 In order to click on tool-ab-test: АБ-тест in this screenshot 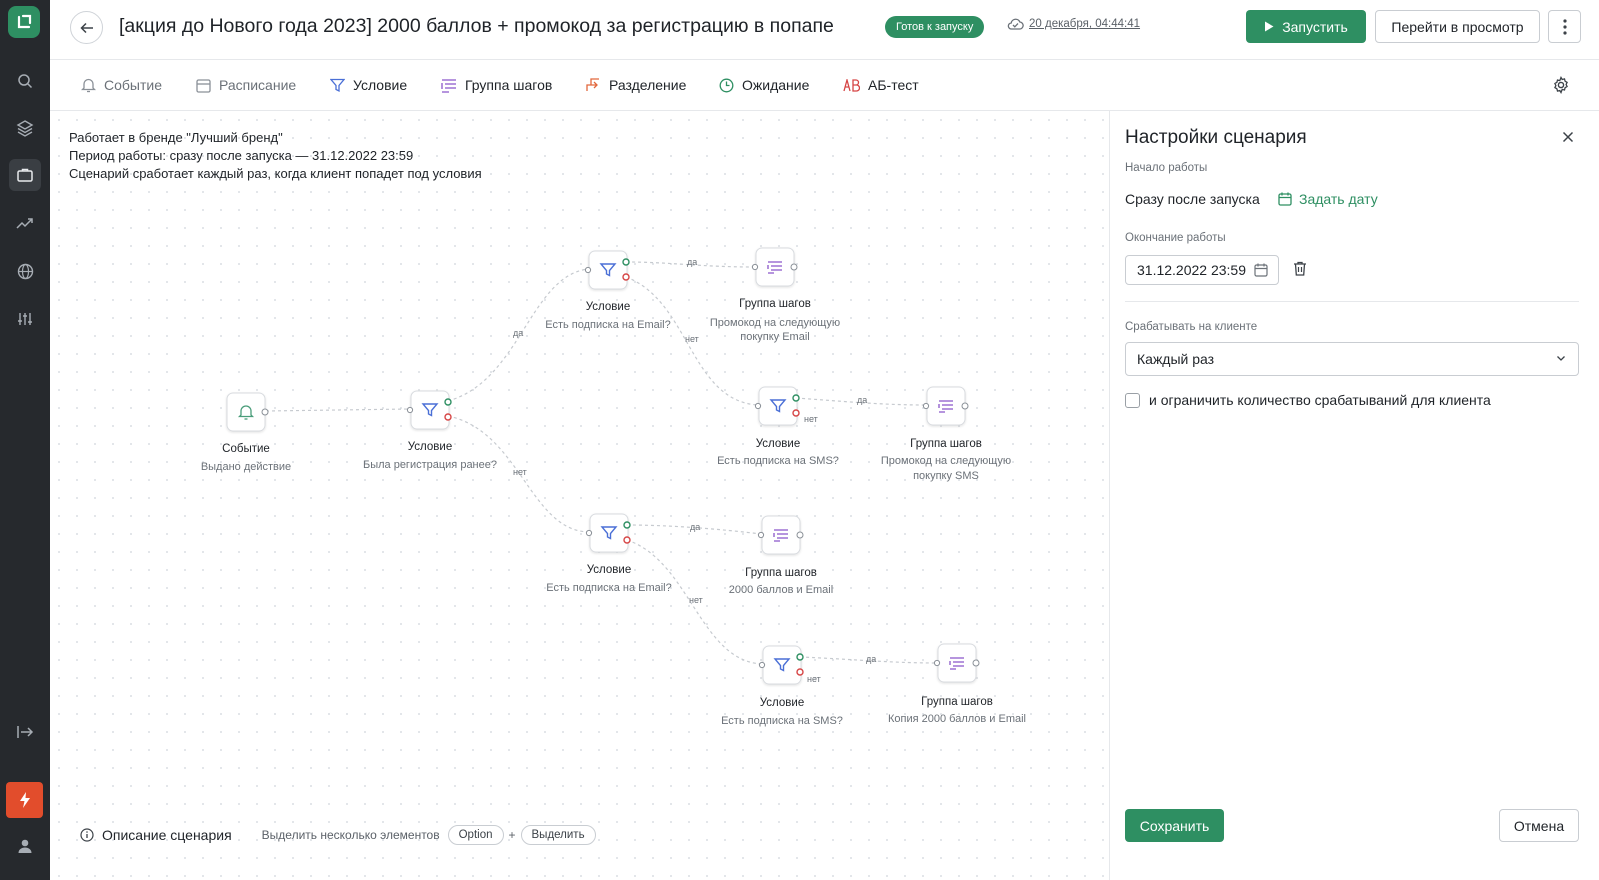, I will do `click(881, 85)`.